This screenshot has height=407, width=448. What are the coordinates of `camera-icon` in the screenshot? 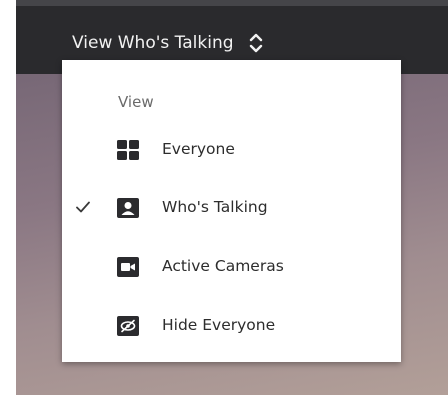 It's located at (128, 267).